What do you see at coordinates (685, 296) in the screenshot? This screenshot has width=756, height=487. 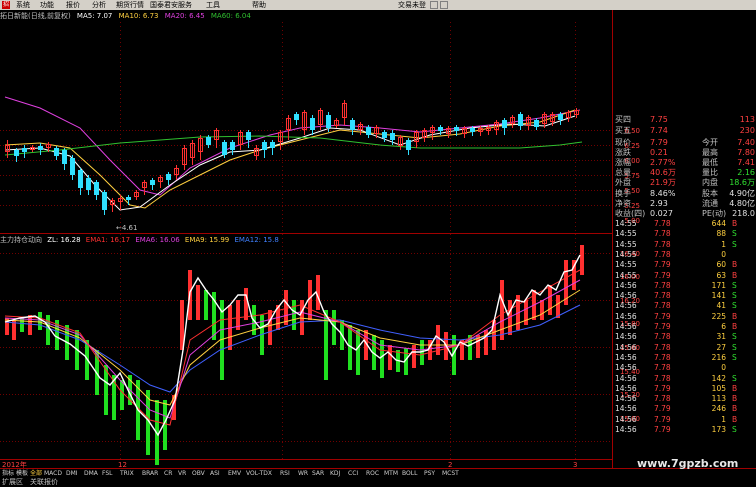 I see `trade-row: 14:56 7.78 141 S` at bounding box center [685, 296].